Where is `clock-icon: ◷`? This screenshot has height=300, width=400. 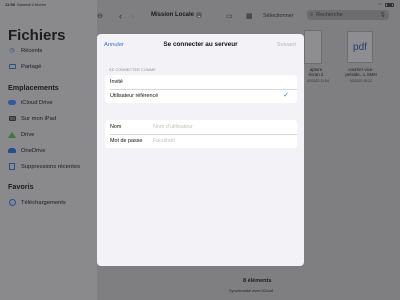
clock-icon: ◷ is located at coordinates (12, 51).